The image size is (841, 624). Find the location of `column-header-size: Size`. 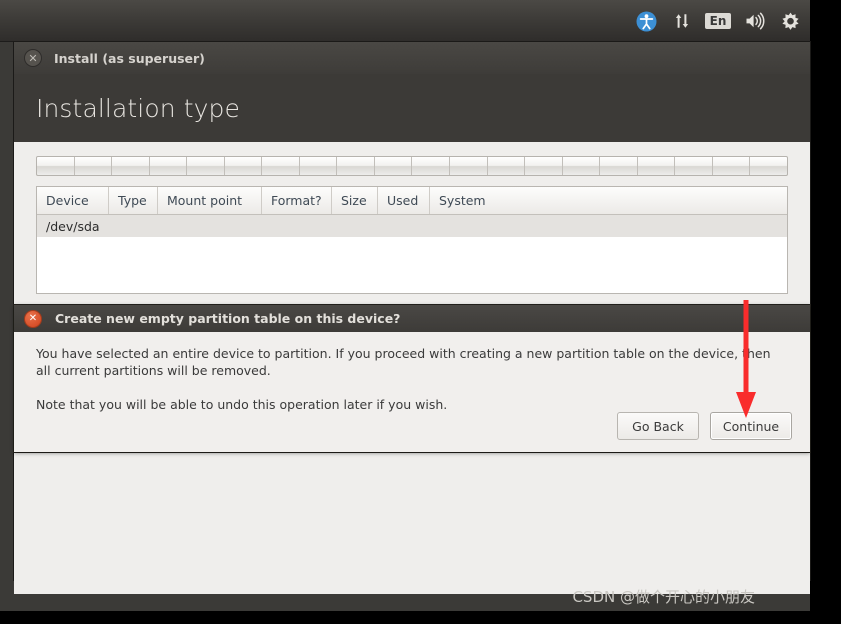

column-header-size: Size is located at coordinates (355, 200).